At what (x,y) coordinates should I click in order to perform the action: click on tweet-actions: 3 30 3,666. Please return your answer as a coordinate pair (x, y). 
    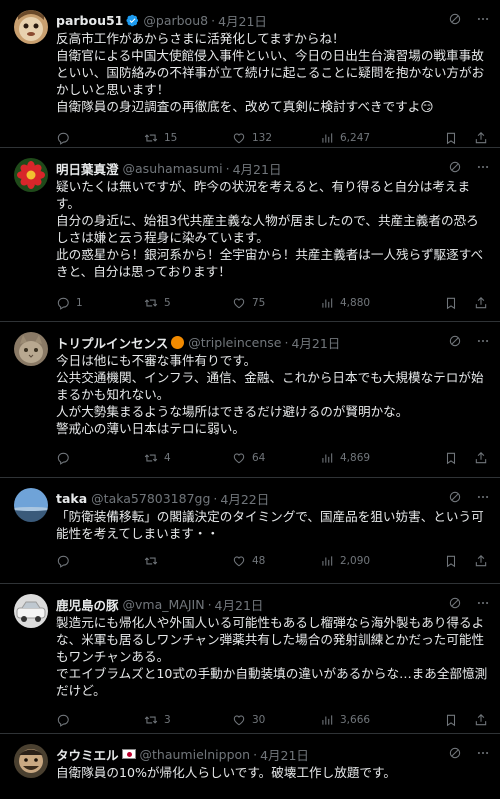
    Looking at the image, I should click on (272, 720).